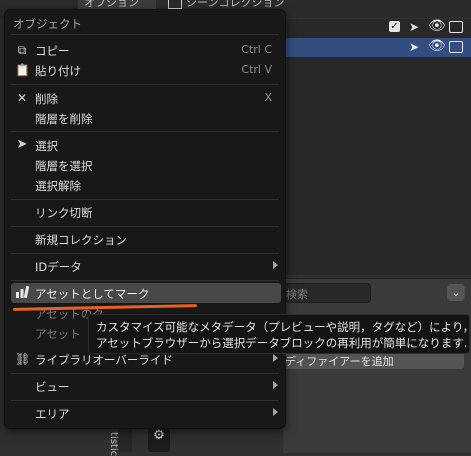 This screenshot has width=471, height=456. What do you see at coordinates (145, 118) in the screenshot?
I see `menu-item-delete-hierarchy: 階層を削除` at bounding box center [145, 118].